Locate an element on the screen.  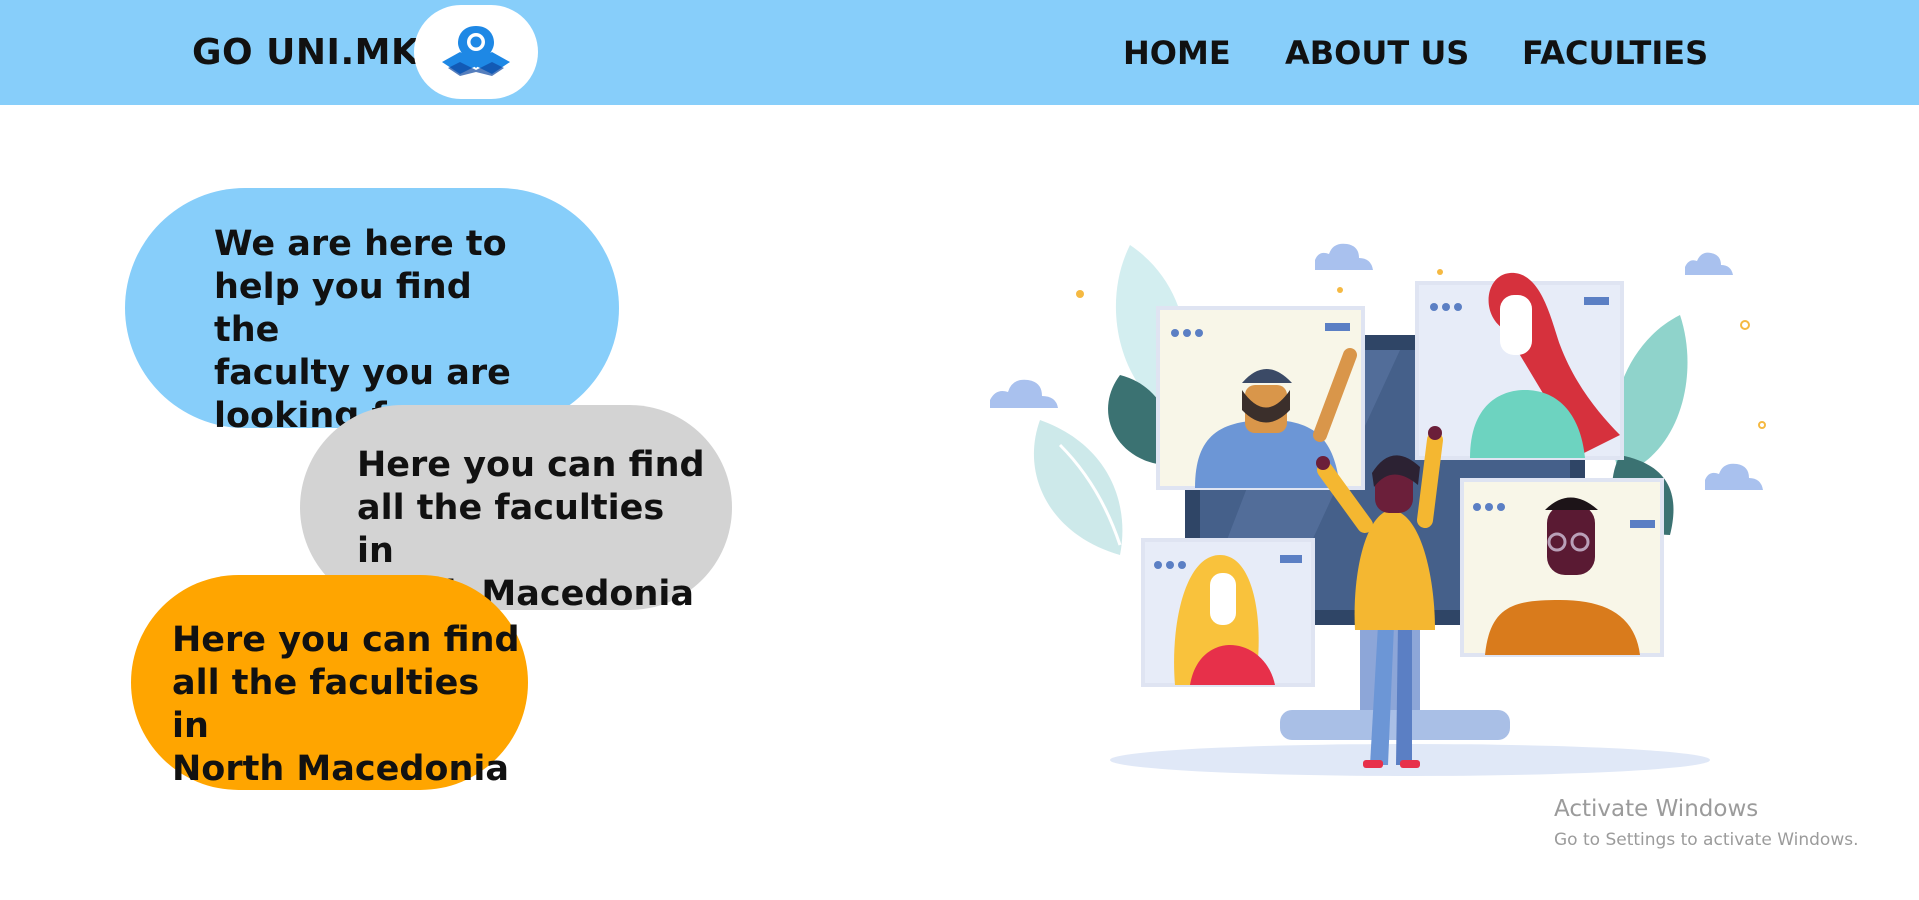
logo-badge is located at coordinates (476, 52).